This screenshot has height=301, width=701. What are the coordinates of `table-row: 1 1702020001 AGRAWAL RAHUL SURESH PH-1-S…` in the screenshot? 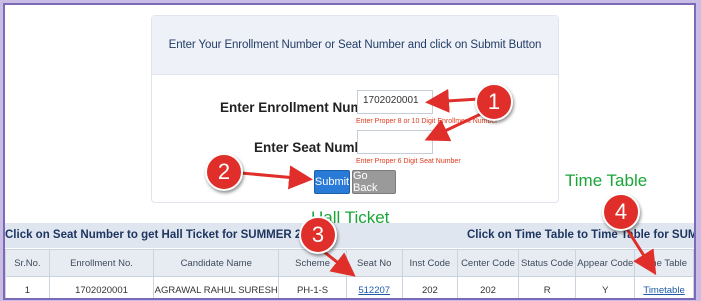 It's located at (349, 287).